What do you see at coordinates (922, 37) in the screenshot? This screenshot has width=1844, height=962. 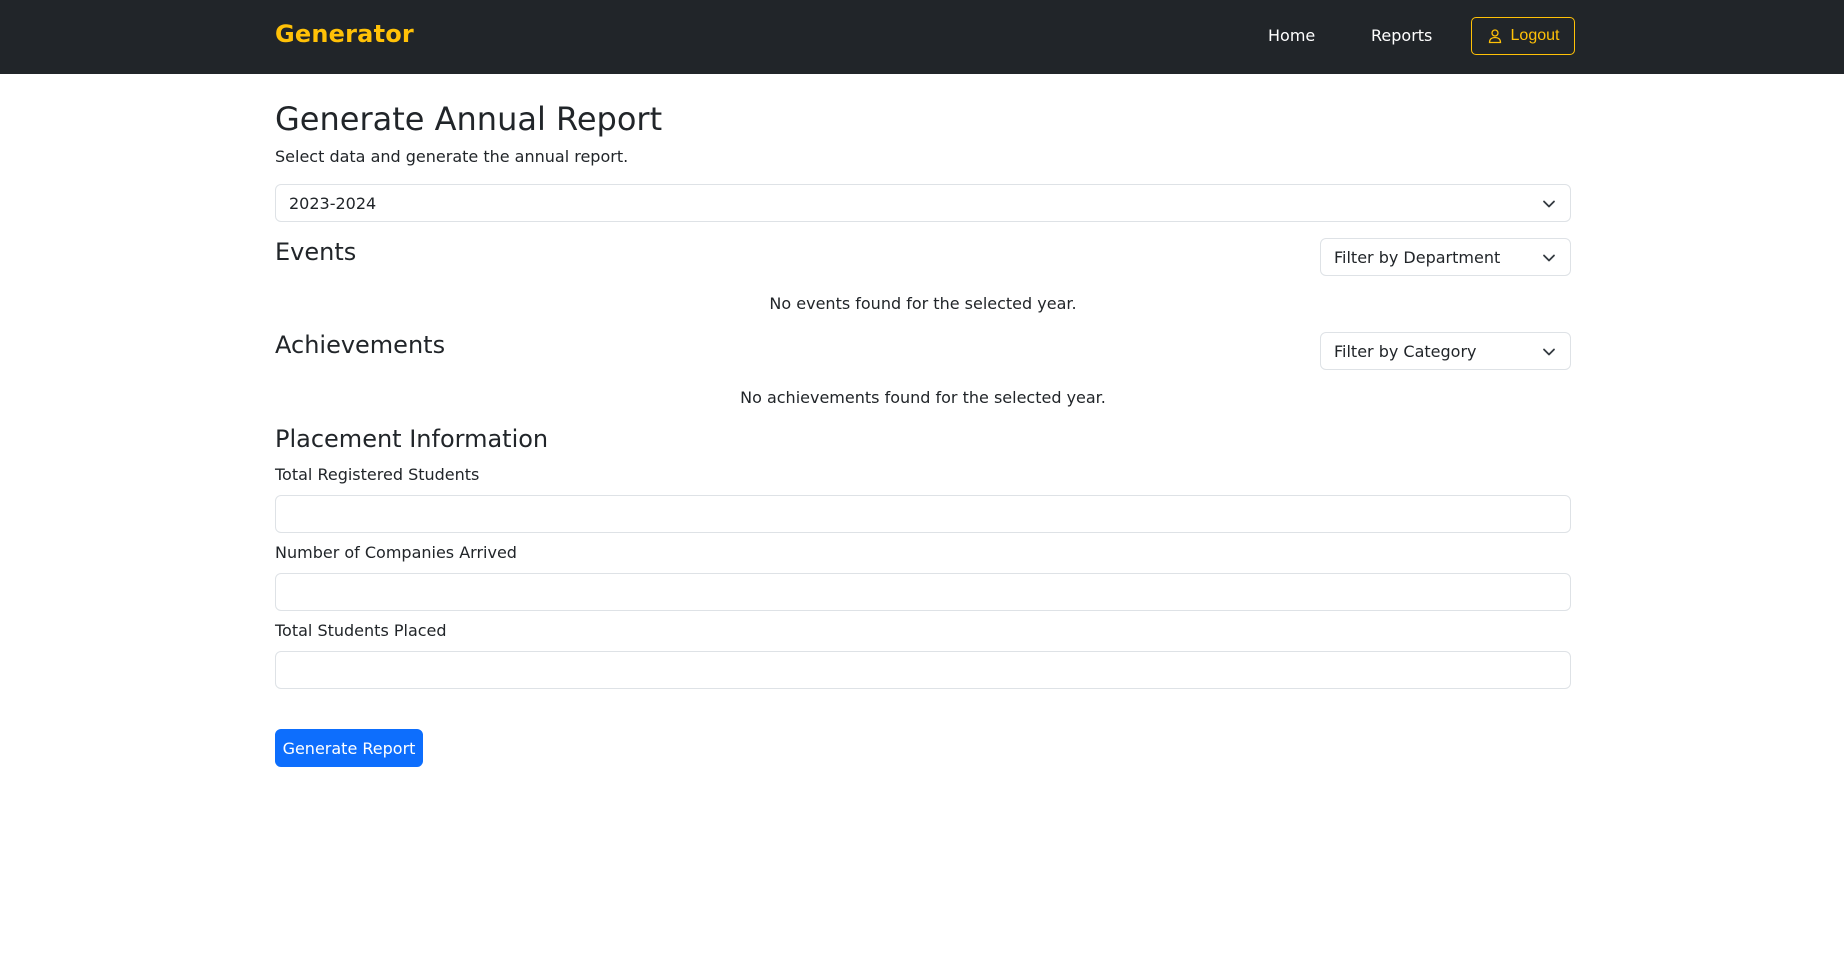 I see `navbar: Generator Home Reports Logout` at bounding box center [922, 37].